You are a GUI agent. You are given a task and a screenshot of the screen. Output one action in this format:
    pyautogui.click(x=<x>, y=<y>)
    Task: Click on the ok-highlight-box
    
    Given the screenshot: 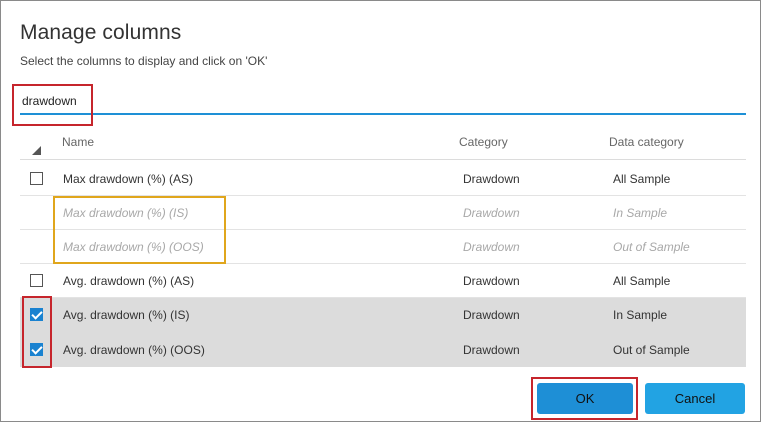 What is the action you would take?
    pyautogui.click(x=584, y=398)
    